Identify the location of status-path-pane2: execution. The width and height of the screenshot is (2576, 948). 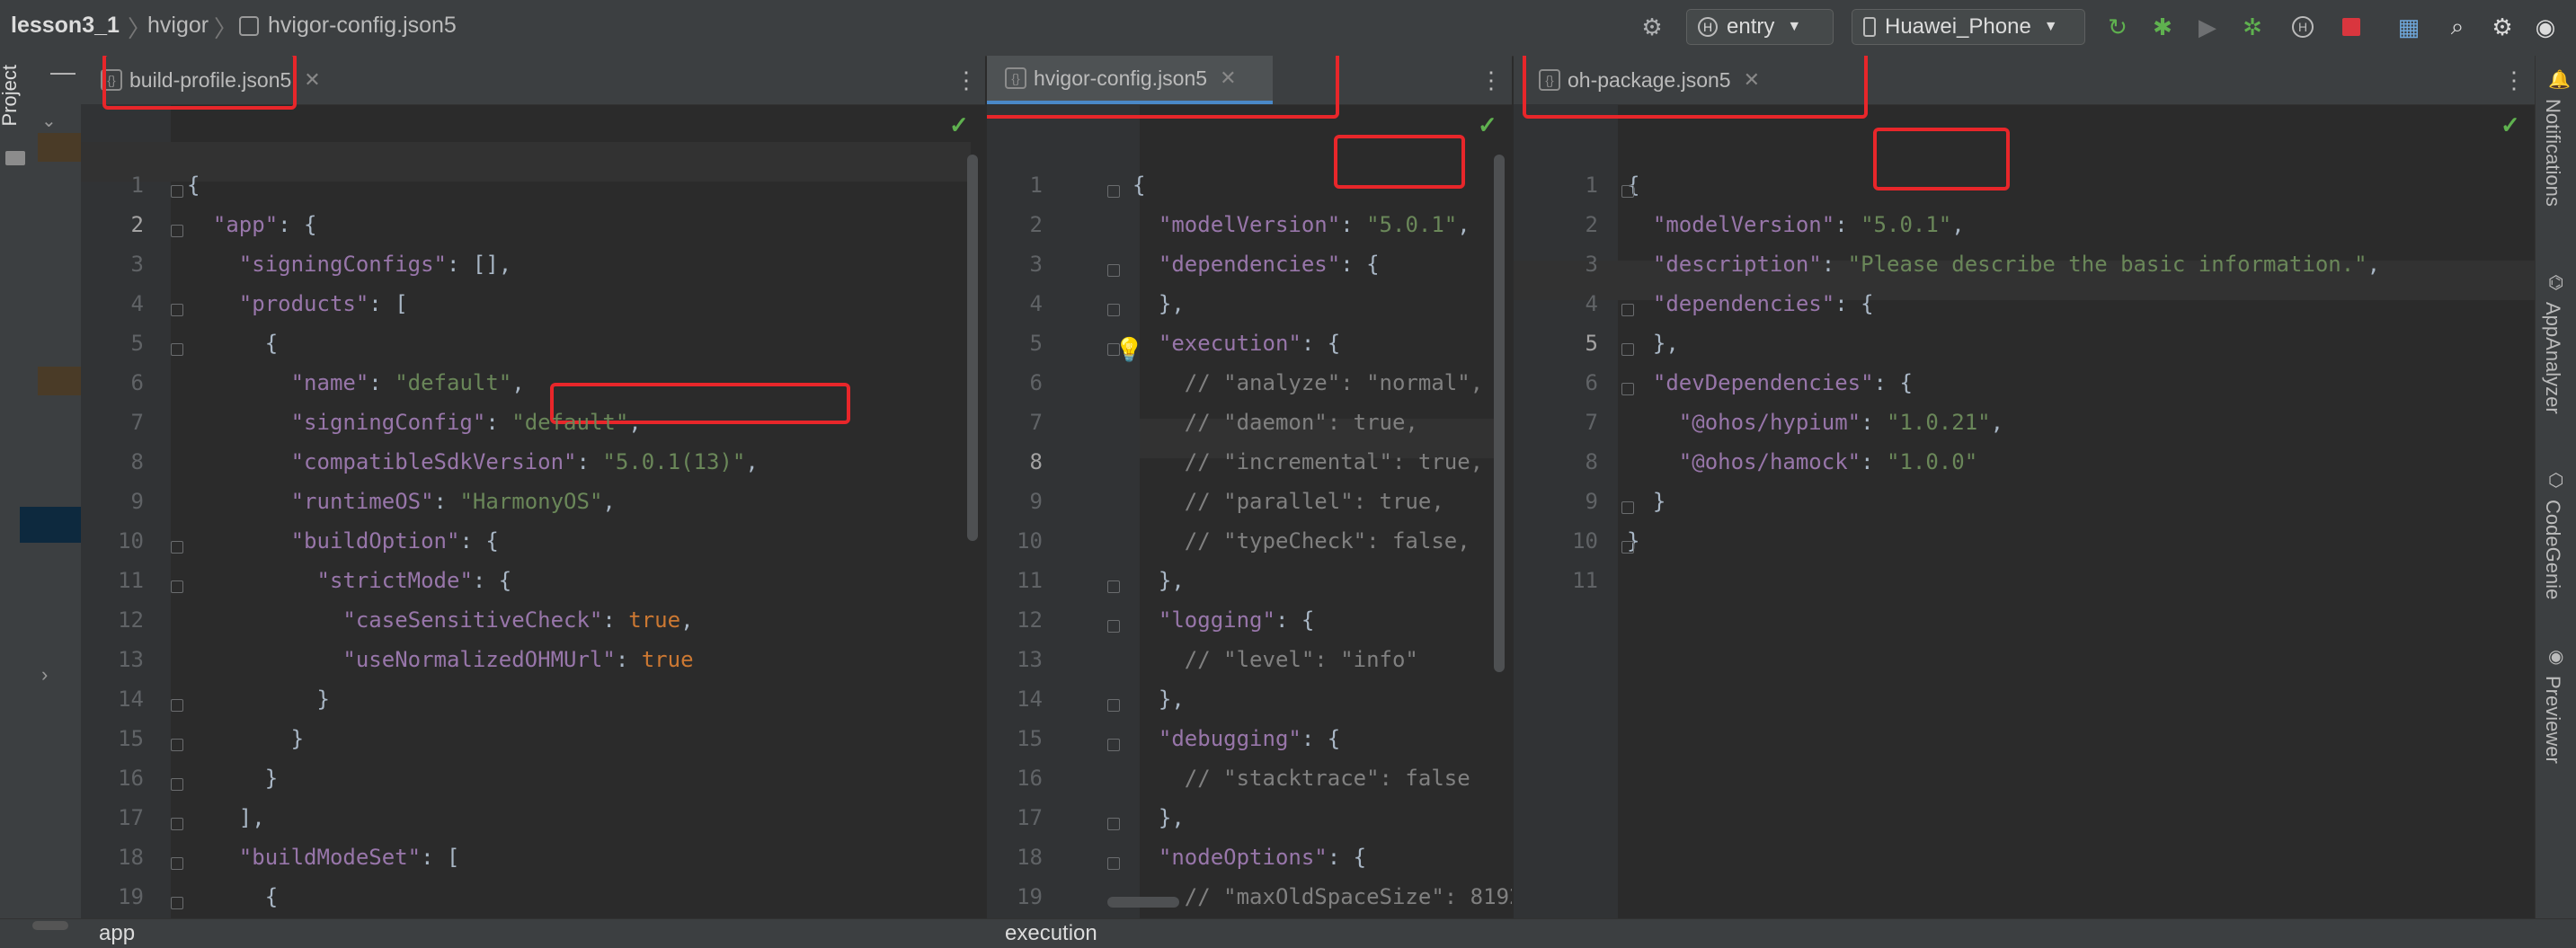
(1051, 933).